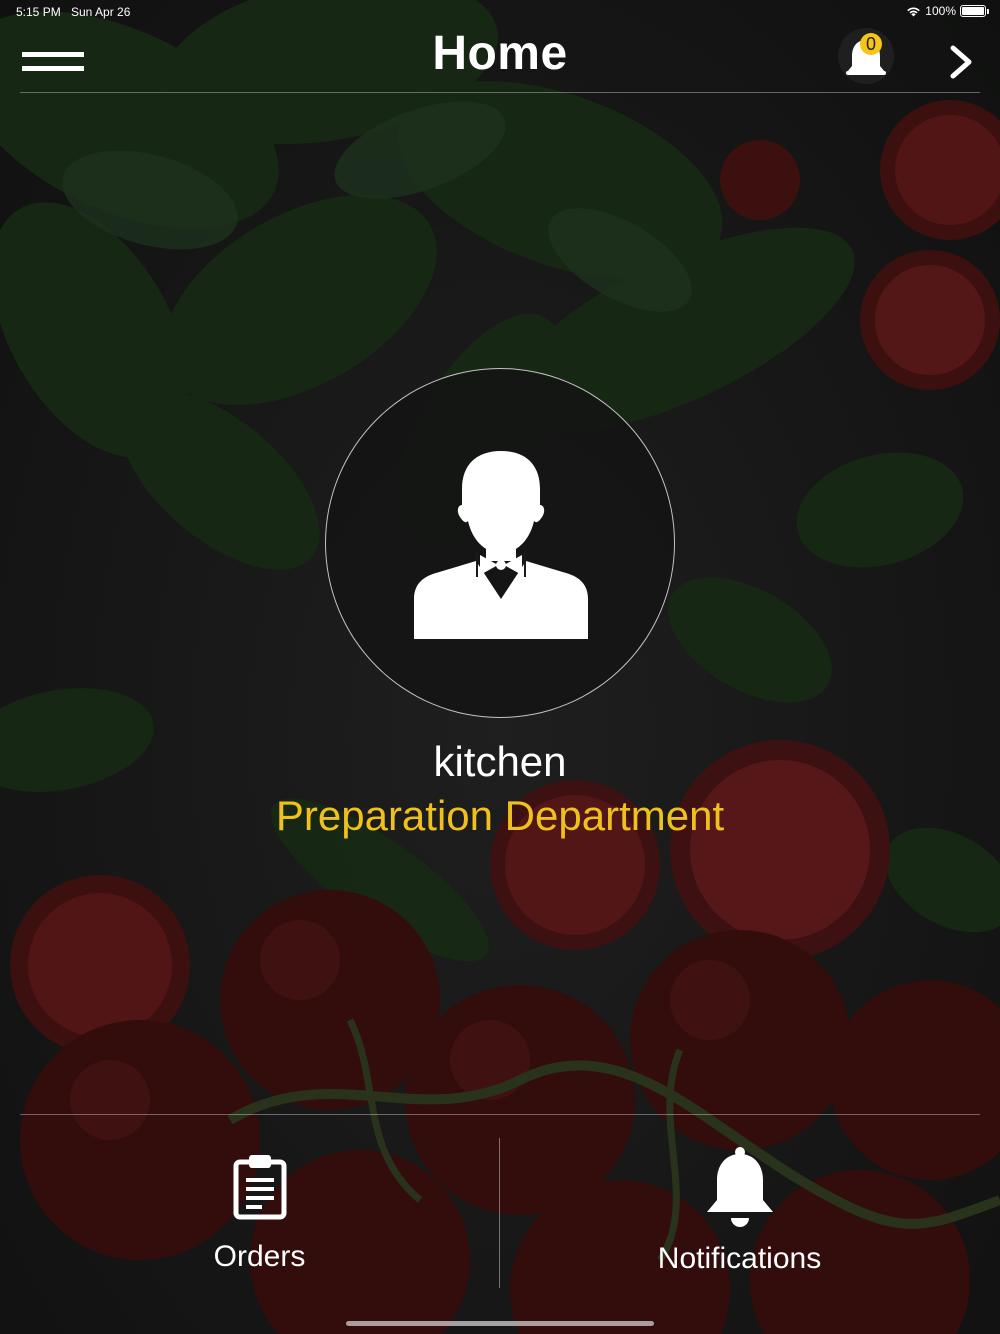  Describe the element at coordinates (500, 815) in the screenshot. I see `department-label: Preparation Department` at that location.